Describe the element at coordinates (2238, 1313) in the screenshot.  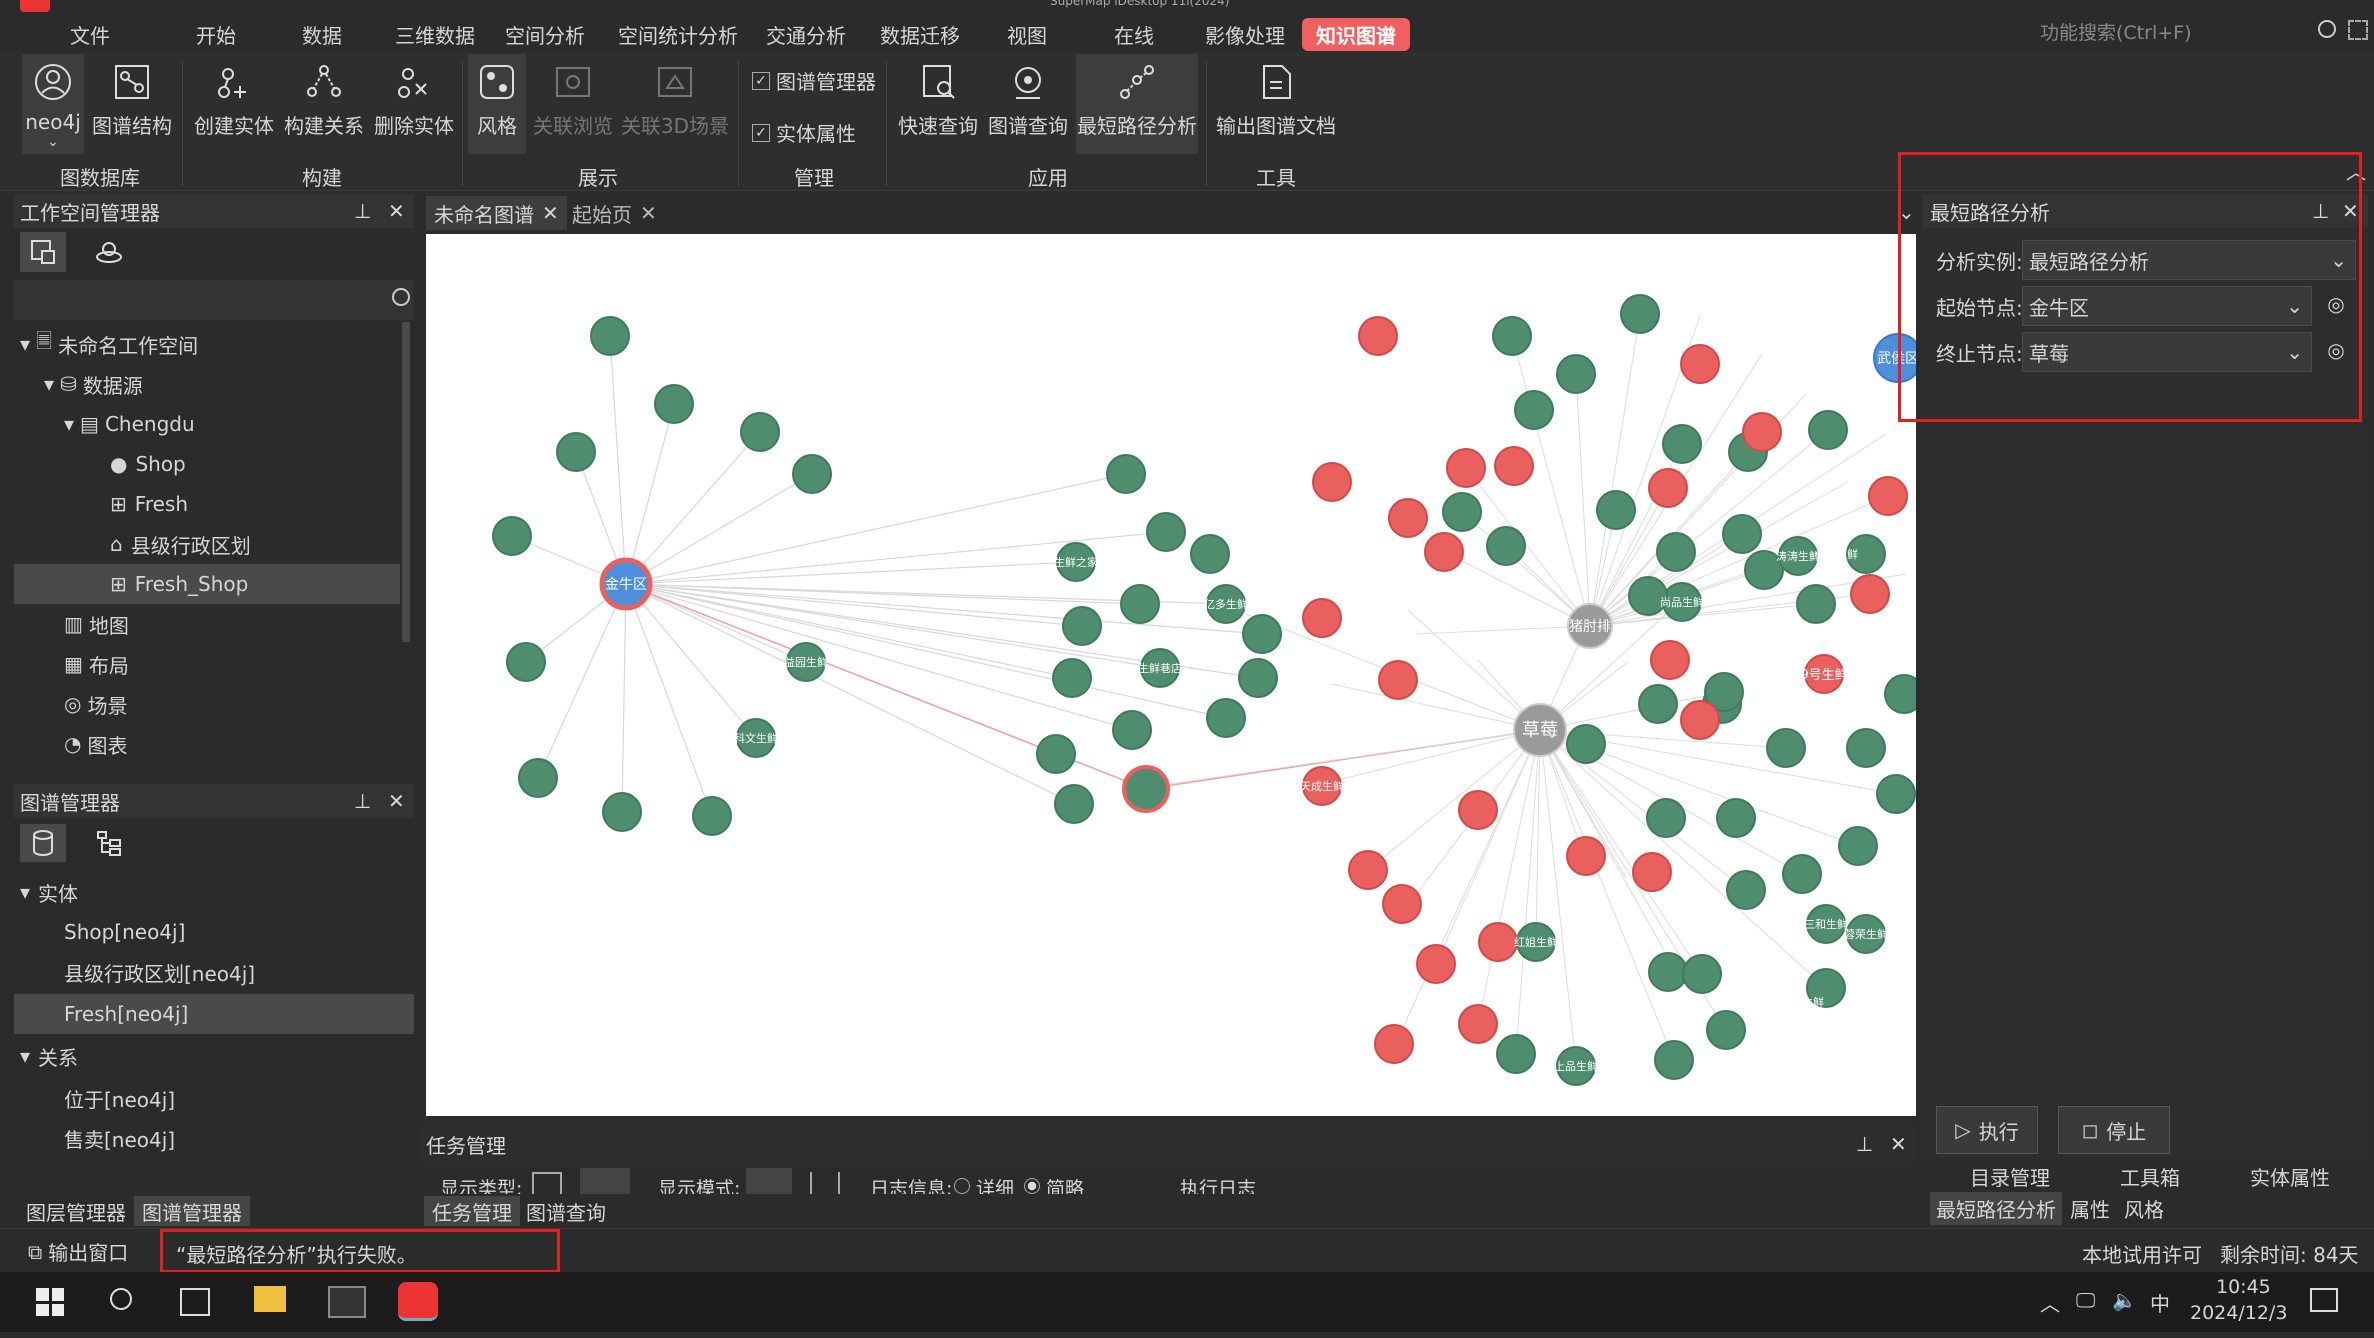
I see `clock-date: 2024/12/3` at that location.